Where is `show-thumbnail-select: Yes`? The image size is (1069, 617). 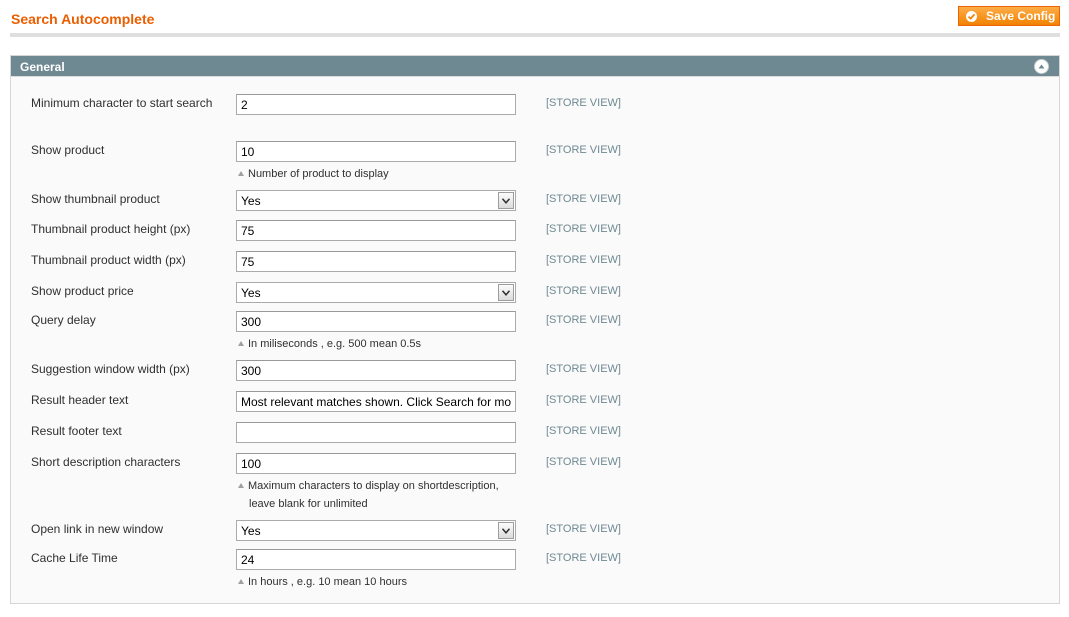 show-thumbnail-select: Yes is located at coordinates (376, 200).